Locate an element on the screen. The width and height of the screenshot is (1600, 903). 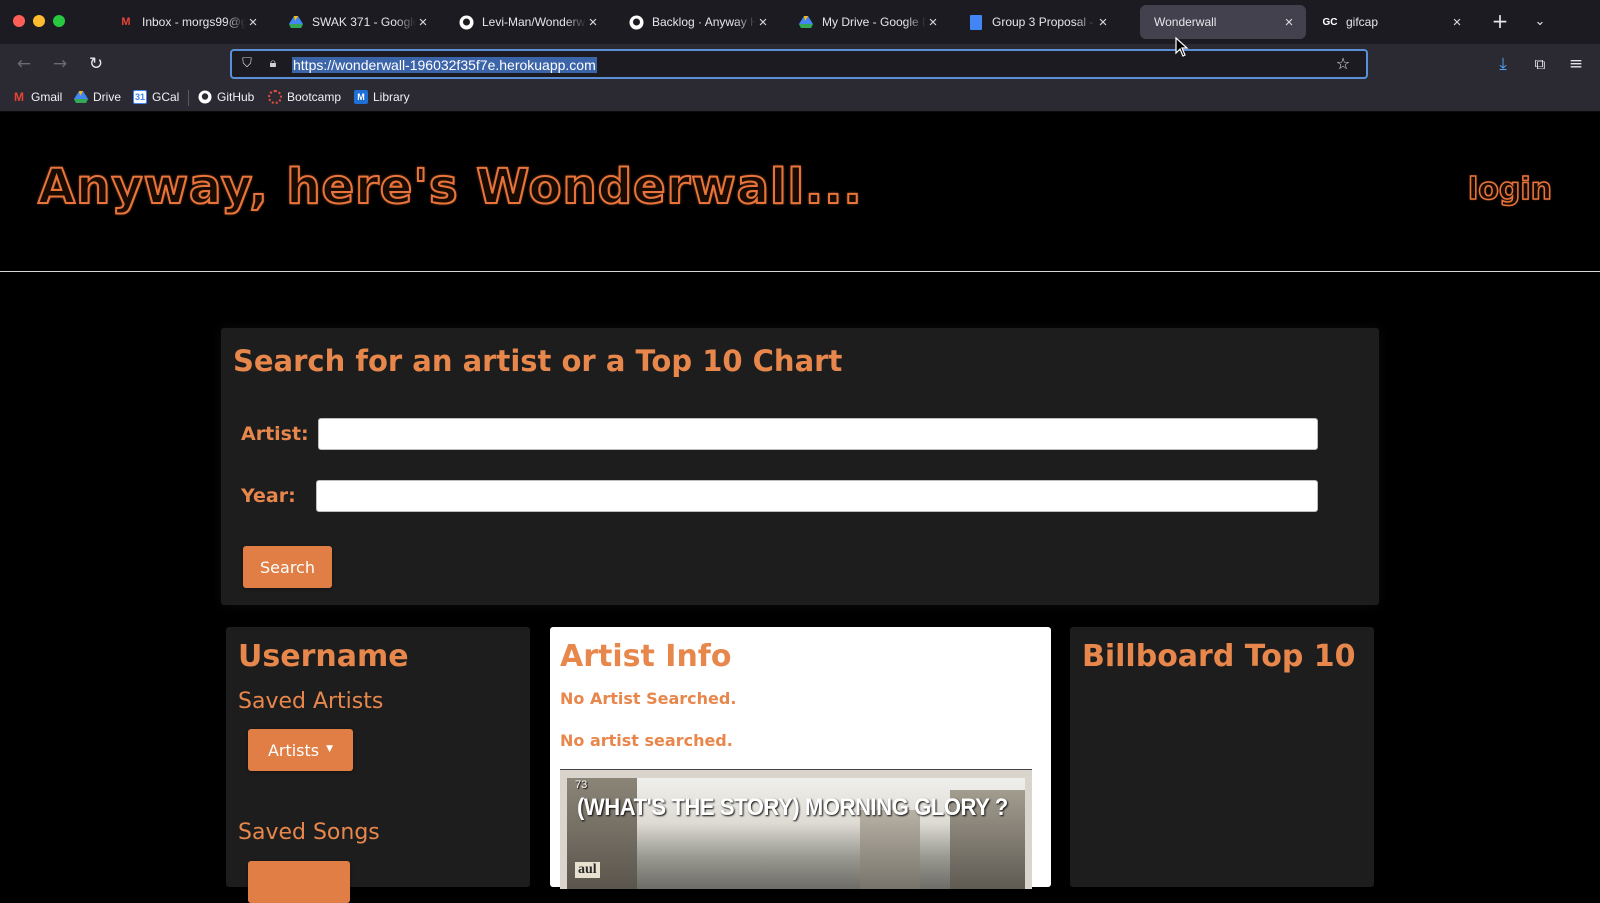
saved-songs-heading: Saved Songs is located at coordinates (309, 832).